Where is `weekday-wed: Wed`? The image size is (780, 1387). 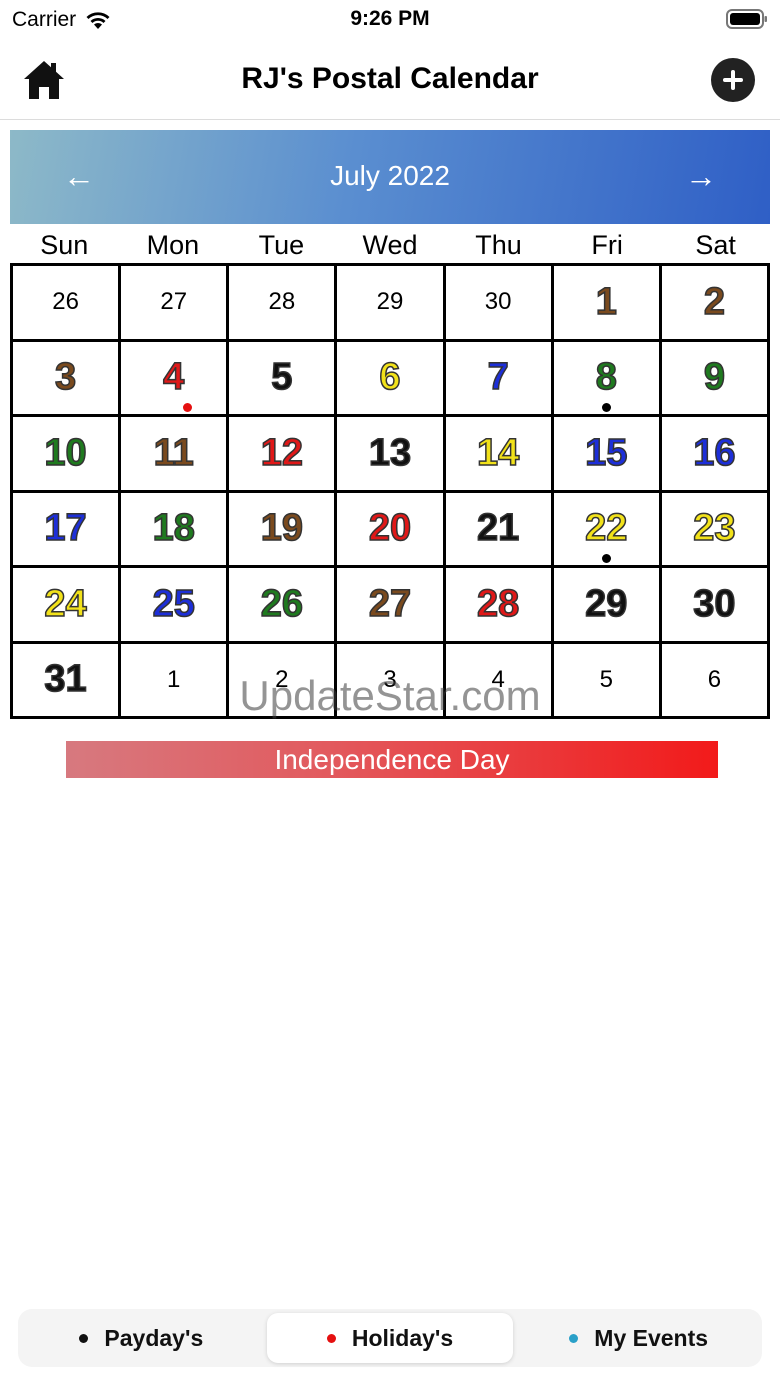
weekday-wed: Wed is located at coordinates (390, 245).